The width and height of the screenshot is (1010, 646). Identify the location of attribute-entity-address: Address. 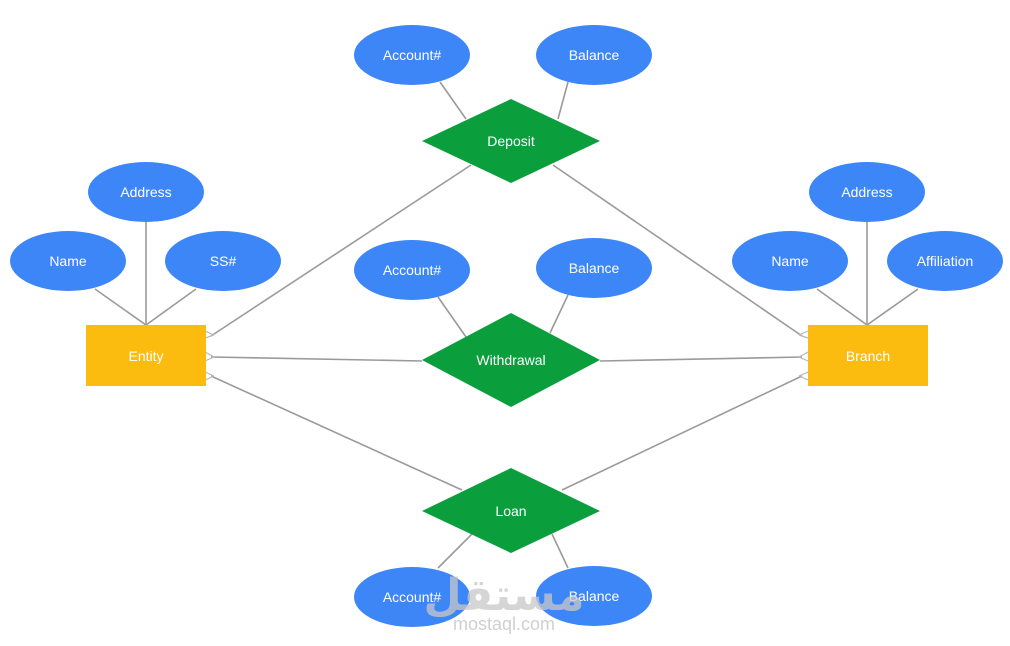
(146, 192).